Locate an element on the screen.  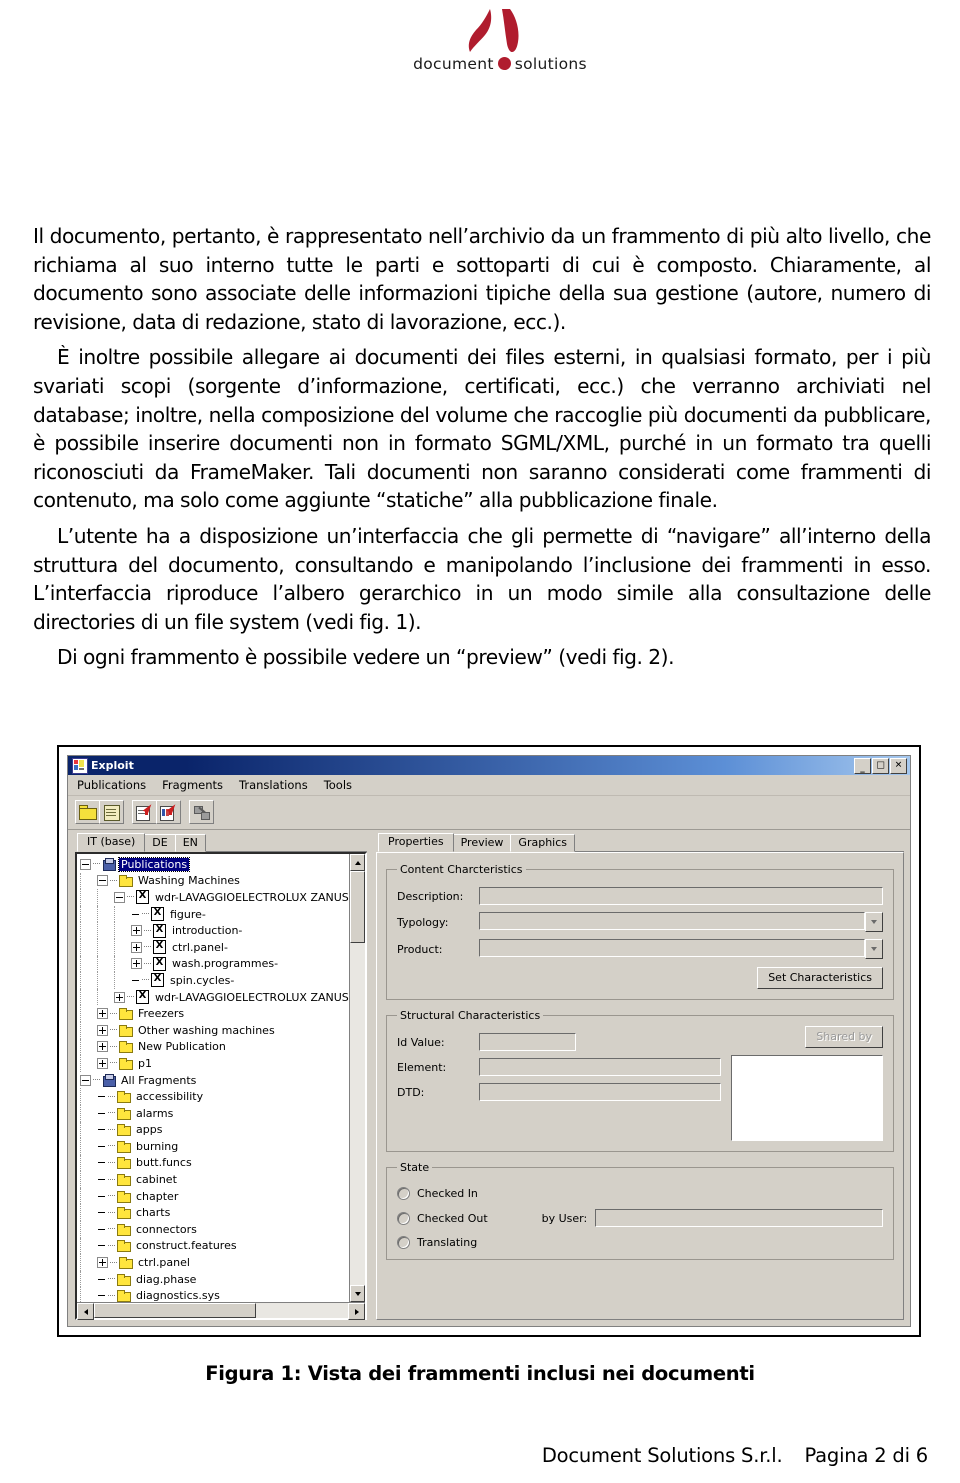
tab-properties: Properties is located at coordinates (416, 842).